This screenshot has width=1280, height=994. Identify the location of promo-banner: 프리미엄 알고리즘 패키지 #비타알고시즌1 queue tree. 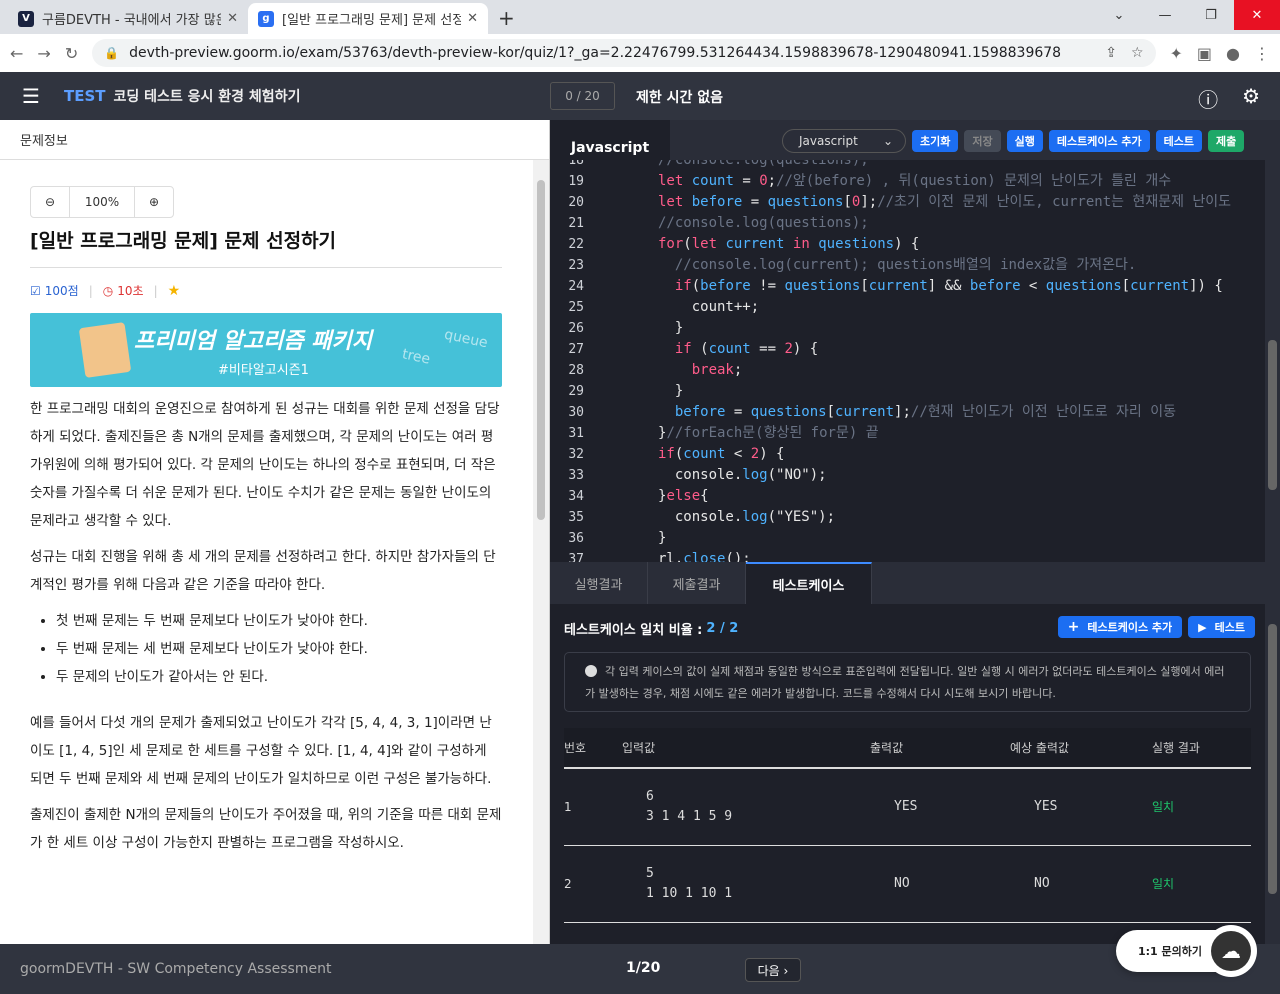
(266, 350).